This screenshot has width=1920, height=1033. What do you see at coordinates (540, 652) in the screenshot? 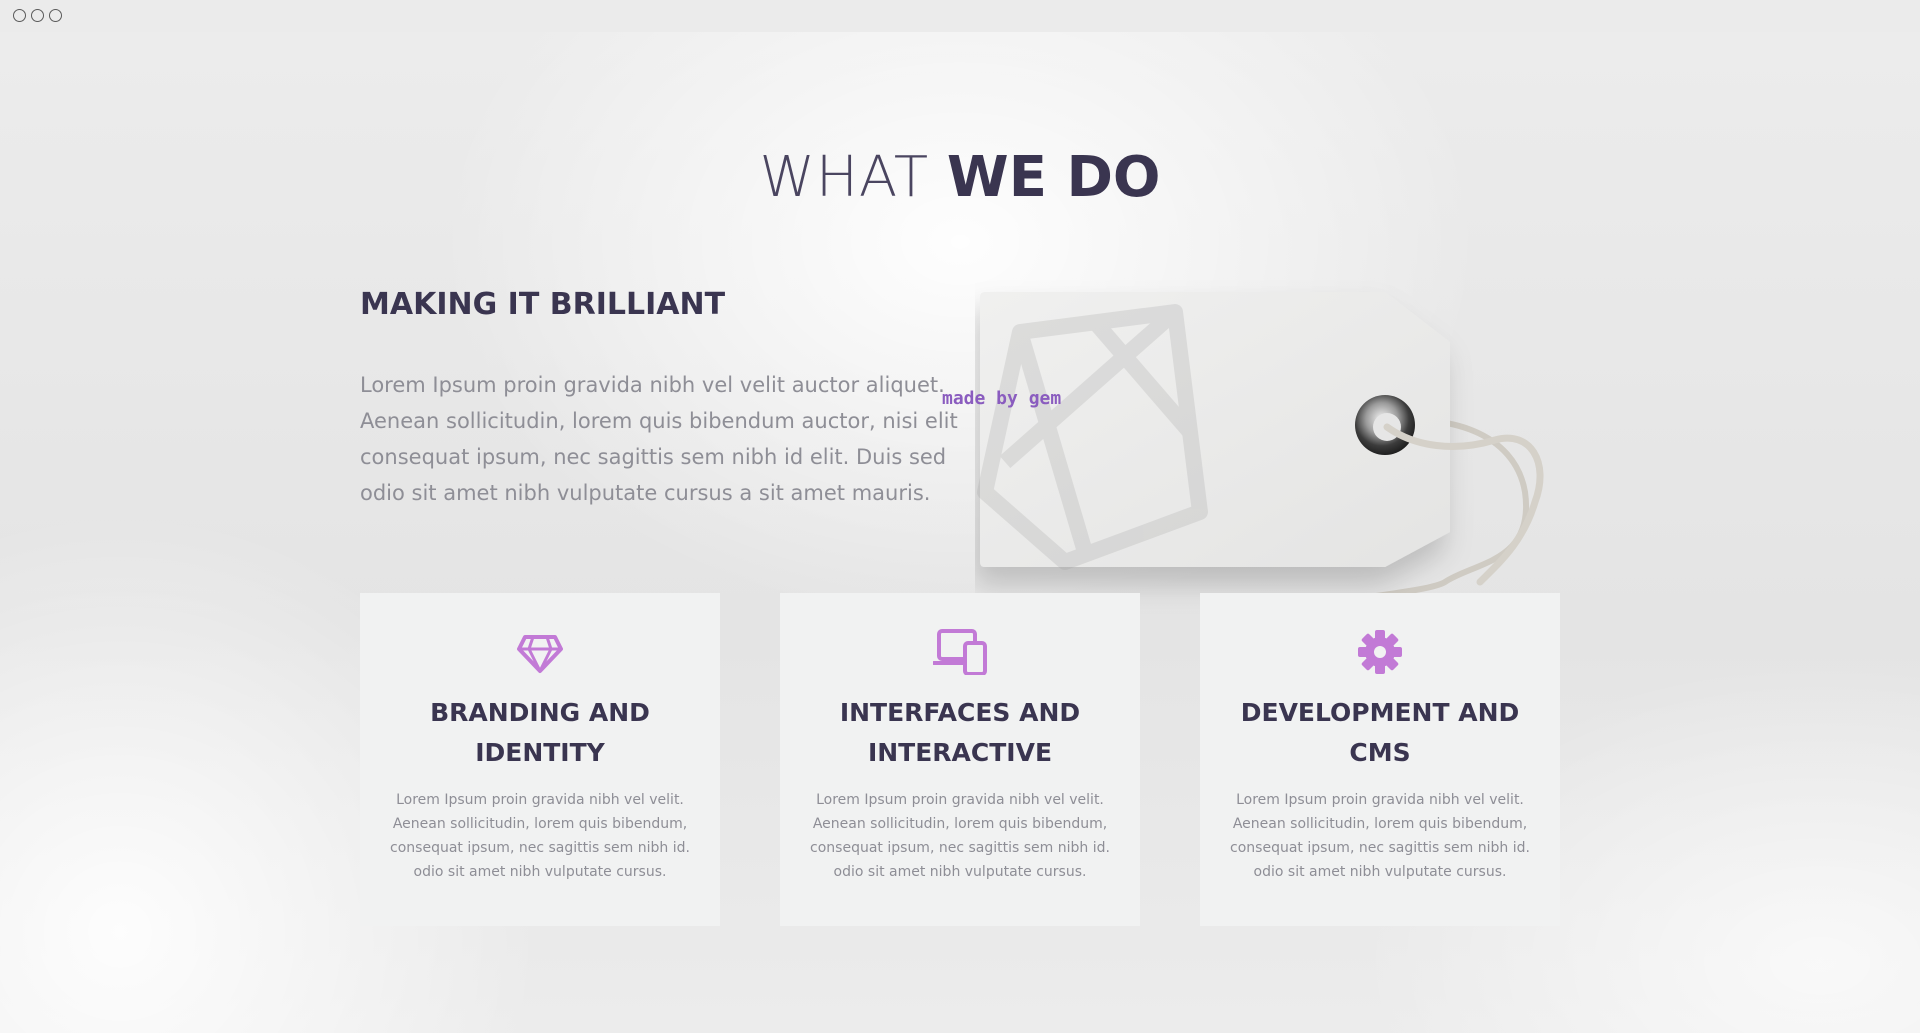
I see `diamond-icon` at bounding box center [540, 652].